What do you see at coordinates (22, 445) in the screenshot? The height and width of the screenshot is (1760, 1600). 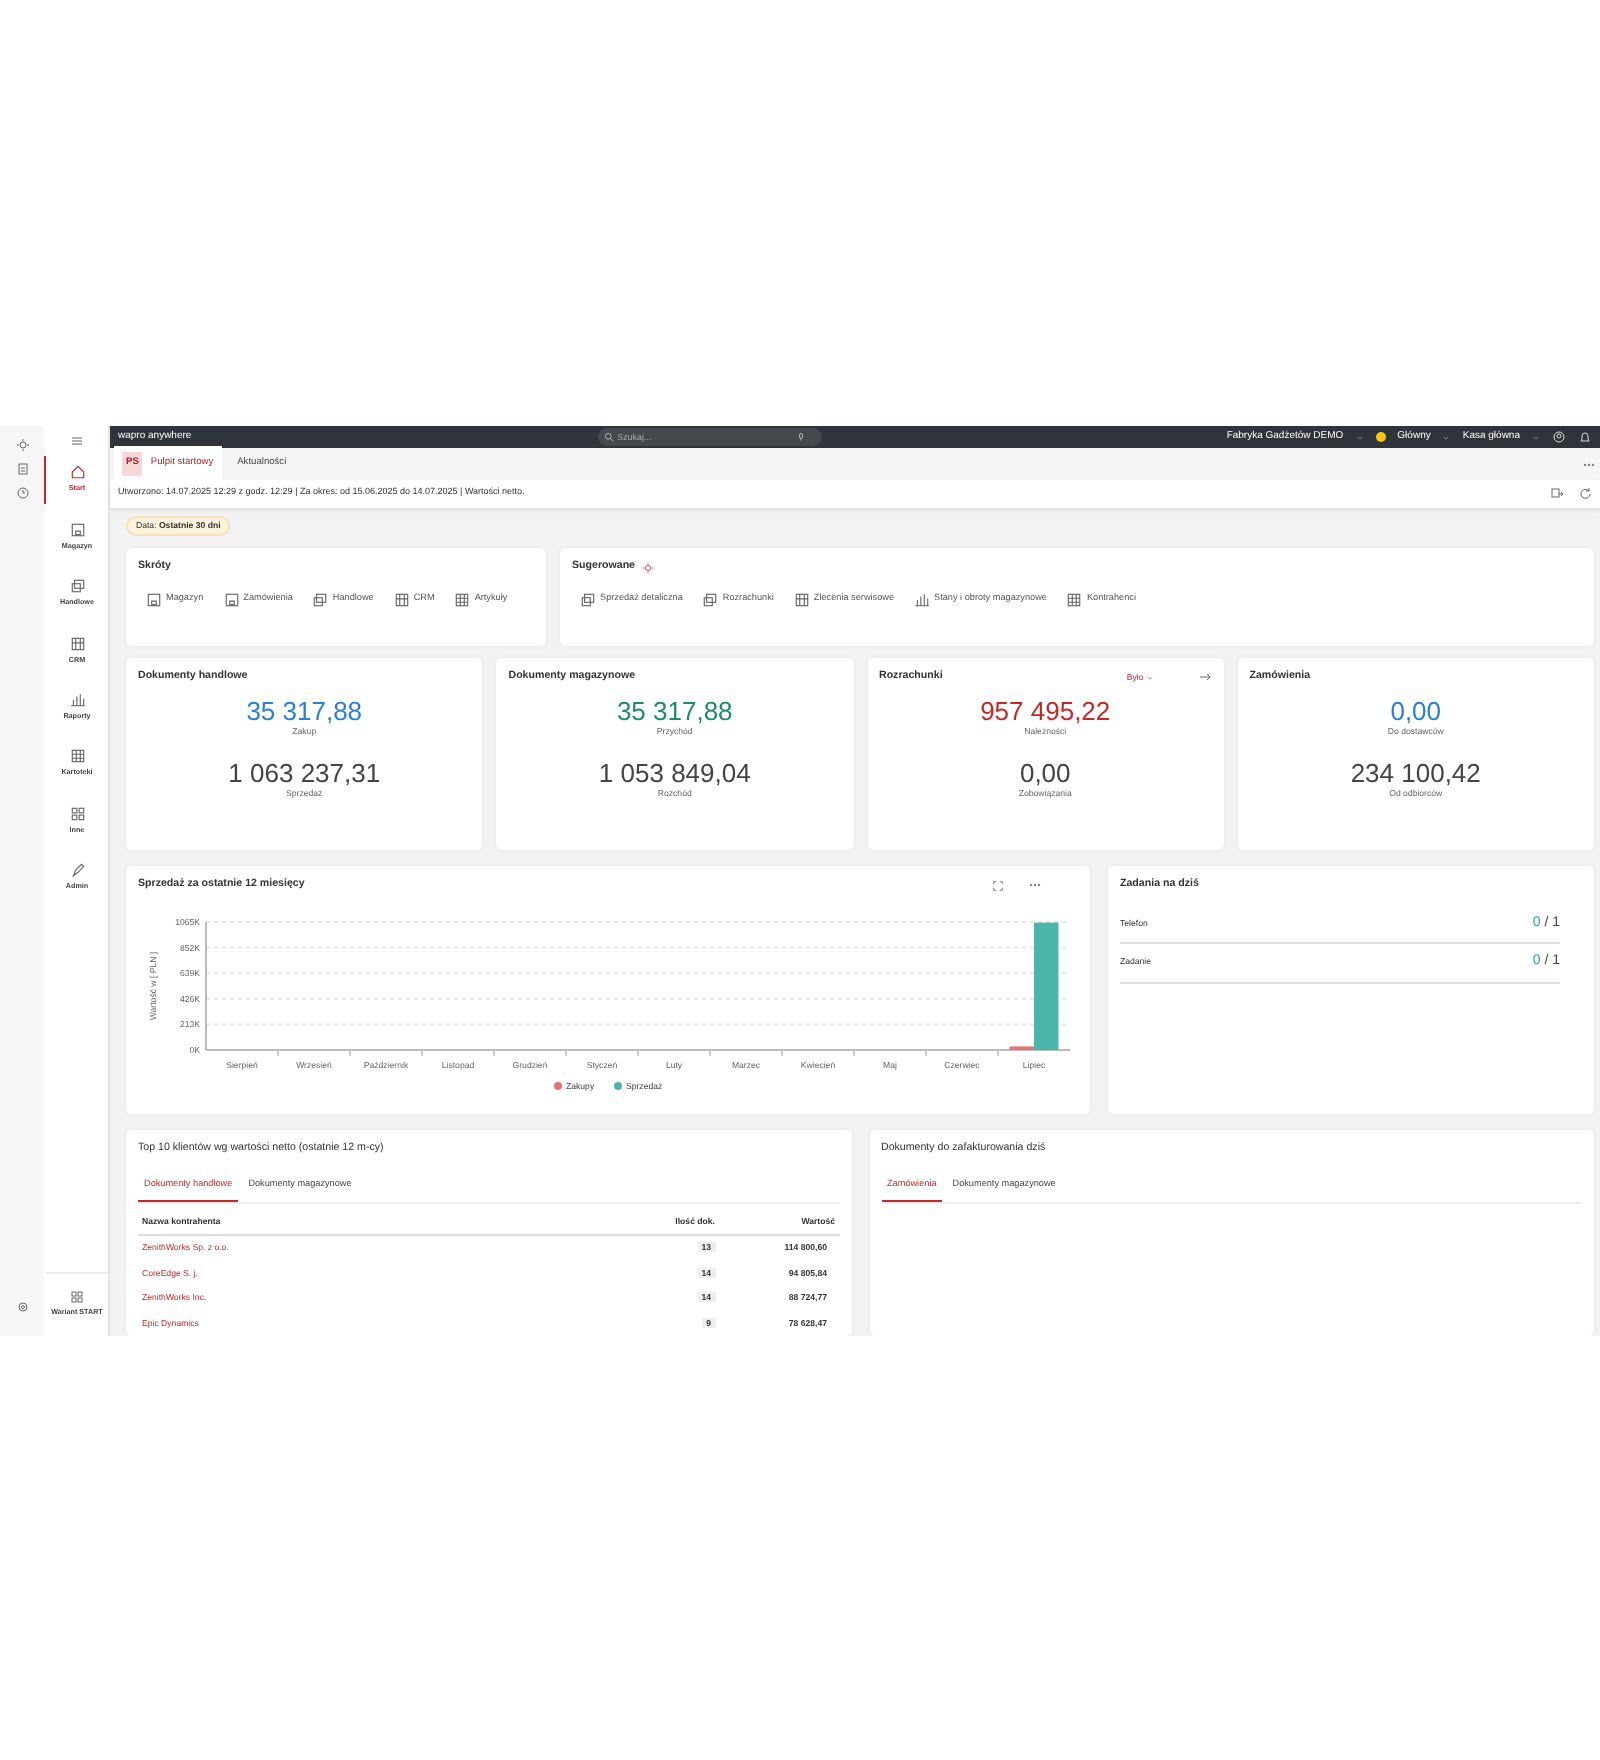 I see `sun-icon` at bounding box center [22, 445].